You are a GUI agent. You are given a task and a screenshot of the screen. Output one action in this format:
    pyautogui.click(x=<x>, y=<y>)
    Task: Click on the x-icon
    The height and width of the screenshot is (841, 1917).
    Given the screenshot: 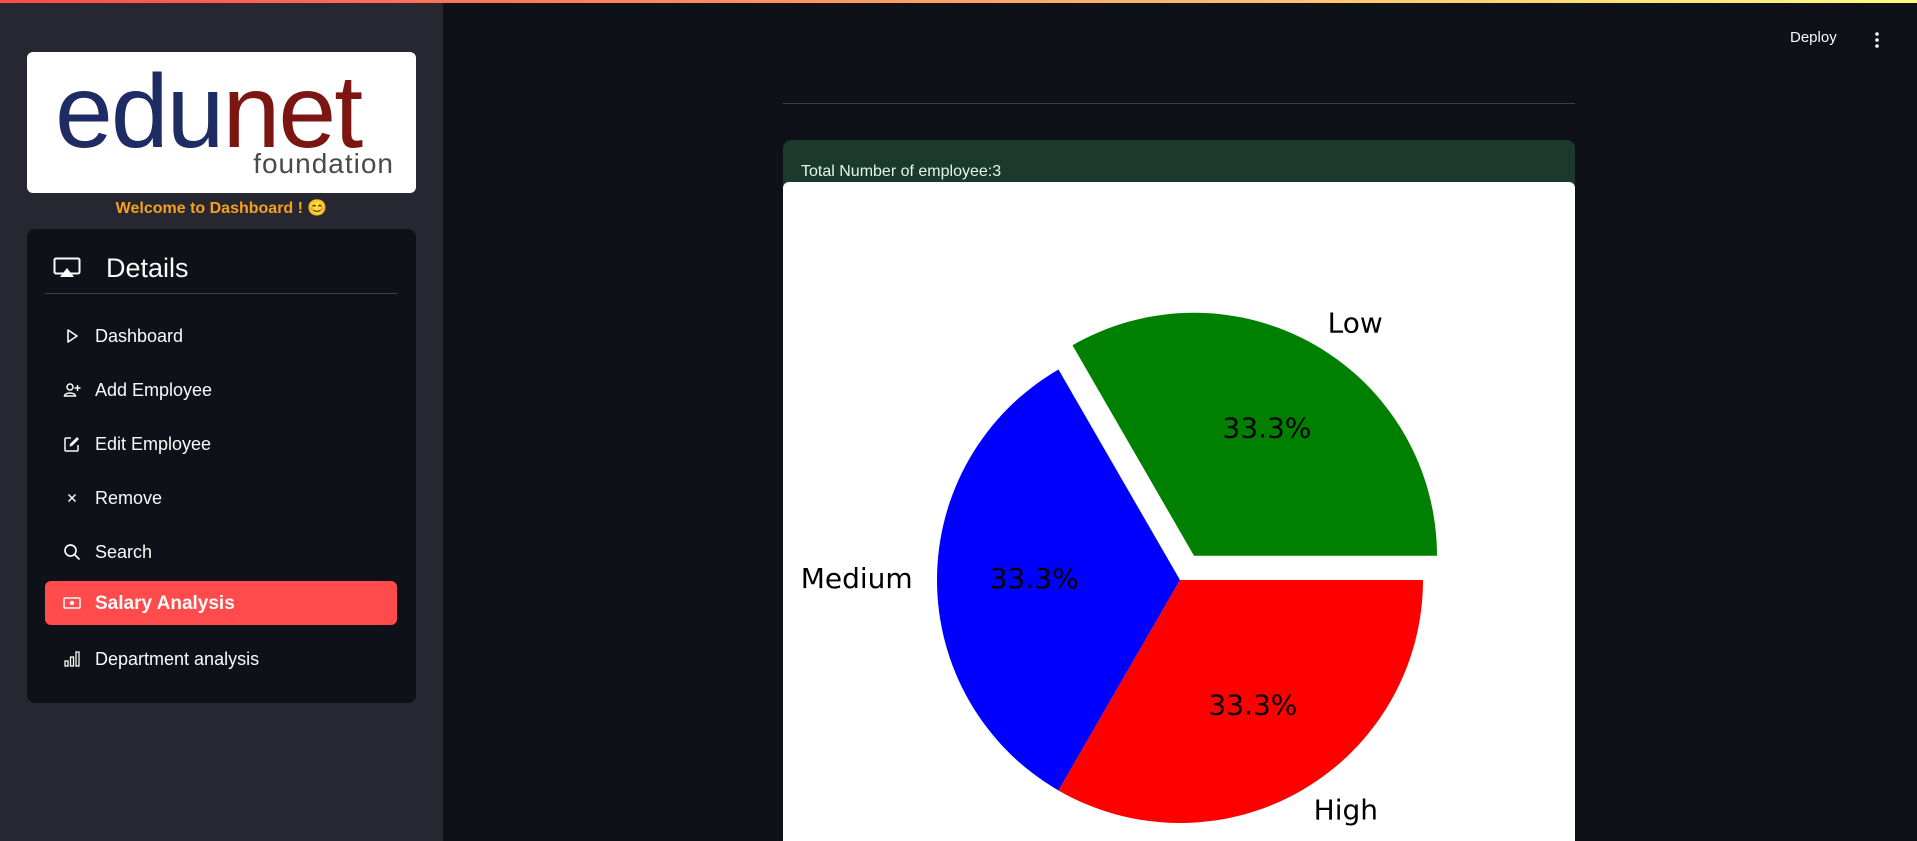 What is the action you would take?
    pyautogui.click(x=72, y=498)
    